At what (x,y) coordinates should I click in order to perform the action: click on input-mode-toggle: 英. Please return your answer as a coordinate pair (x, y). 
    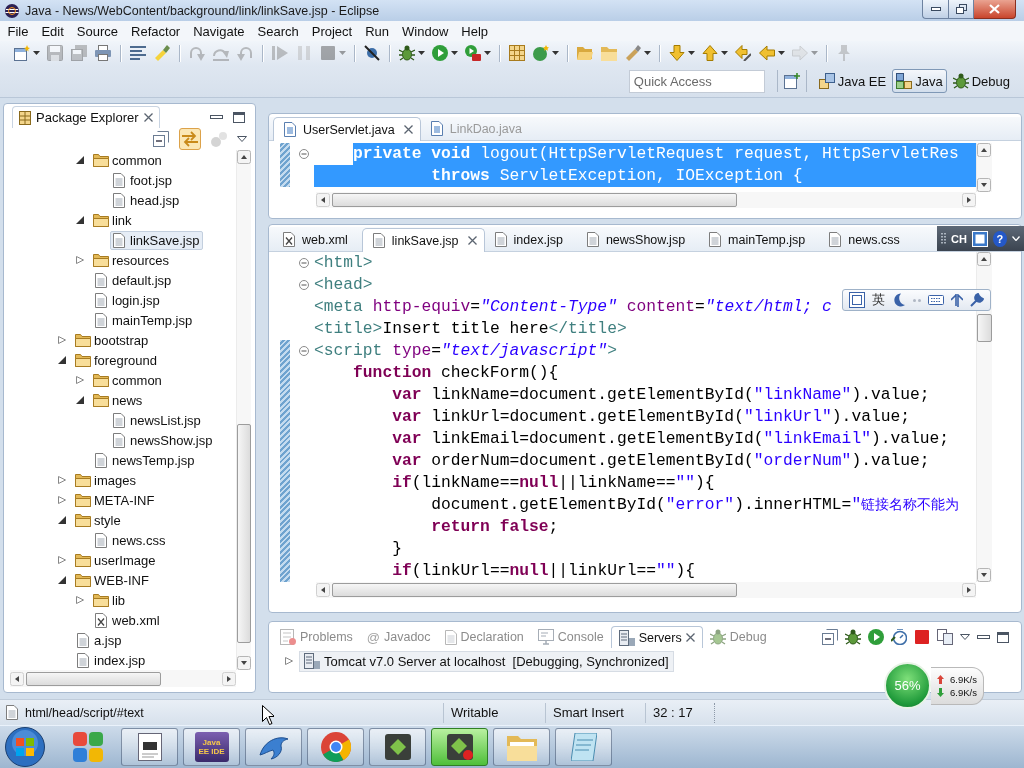
    Looking at the image, I should click on (878, 300).